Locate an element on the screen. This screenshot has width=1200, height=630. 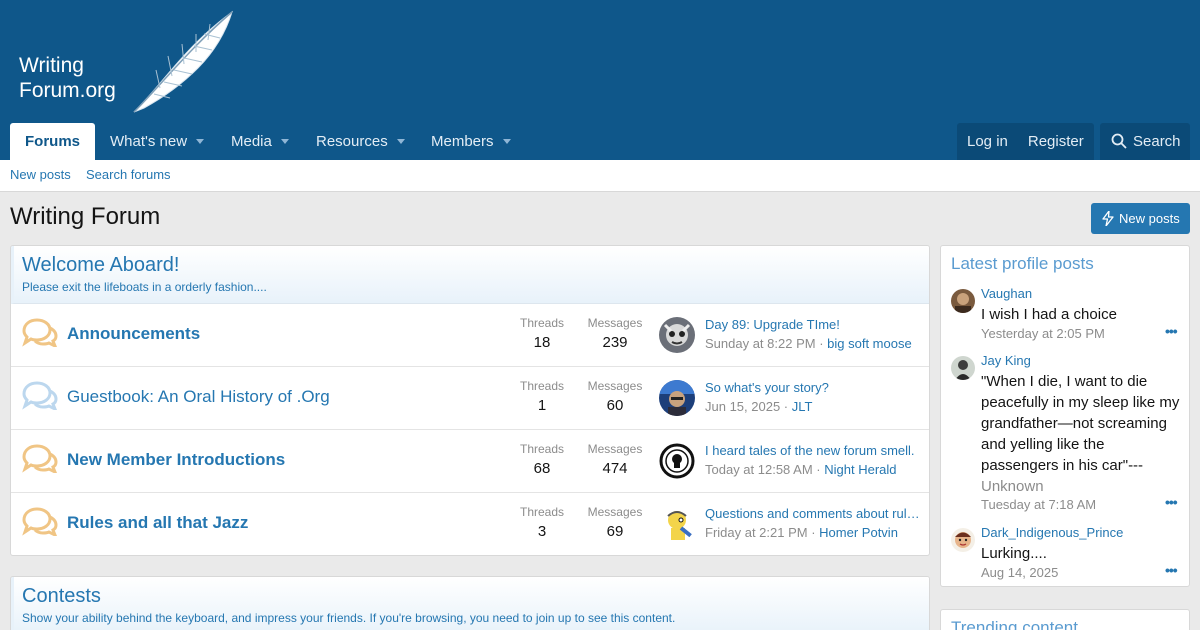
tab-forums-label: Forums is located at coordinates (53, 141).